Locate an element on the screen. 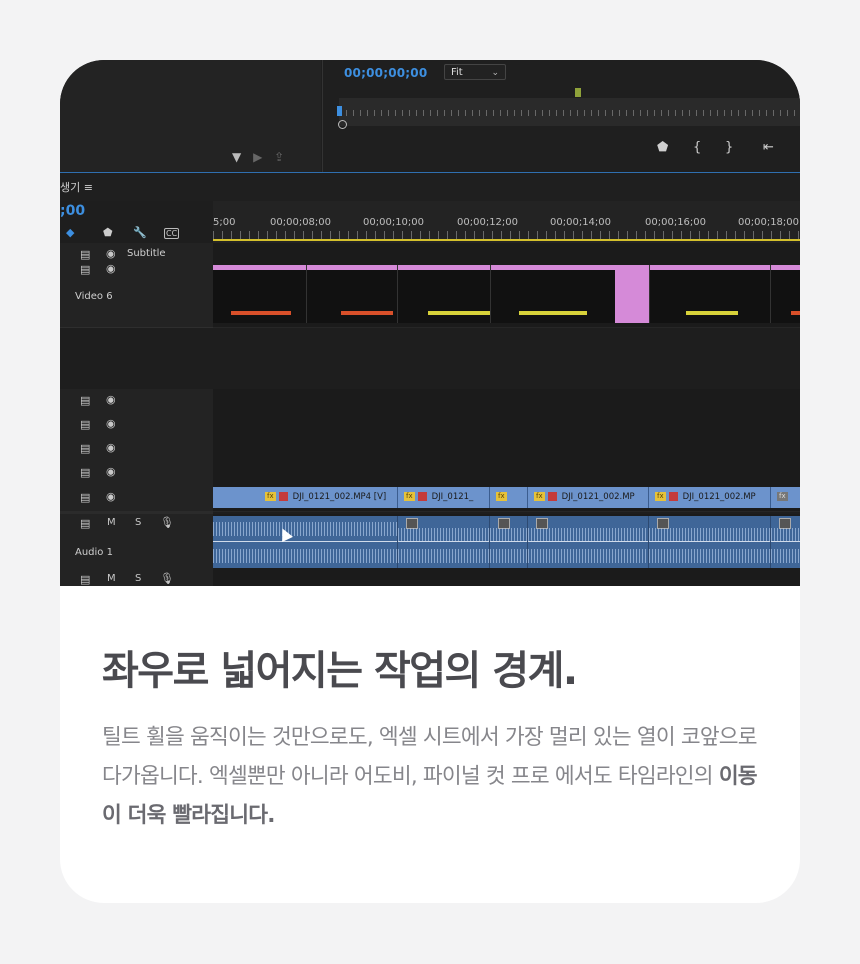 This screenshot has height=964, width=860. video-clip: fx DJI_0121_ is located at coordinates (444, 497).